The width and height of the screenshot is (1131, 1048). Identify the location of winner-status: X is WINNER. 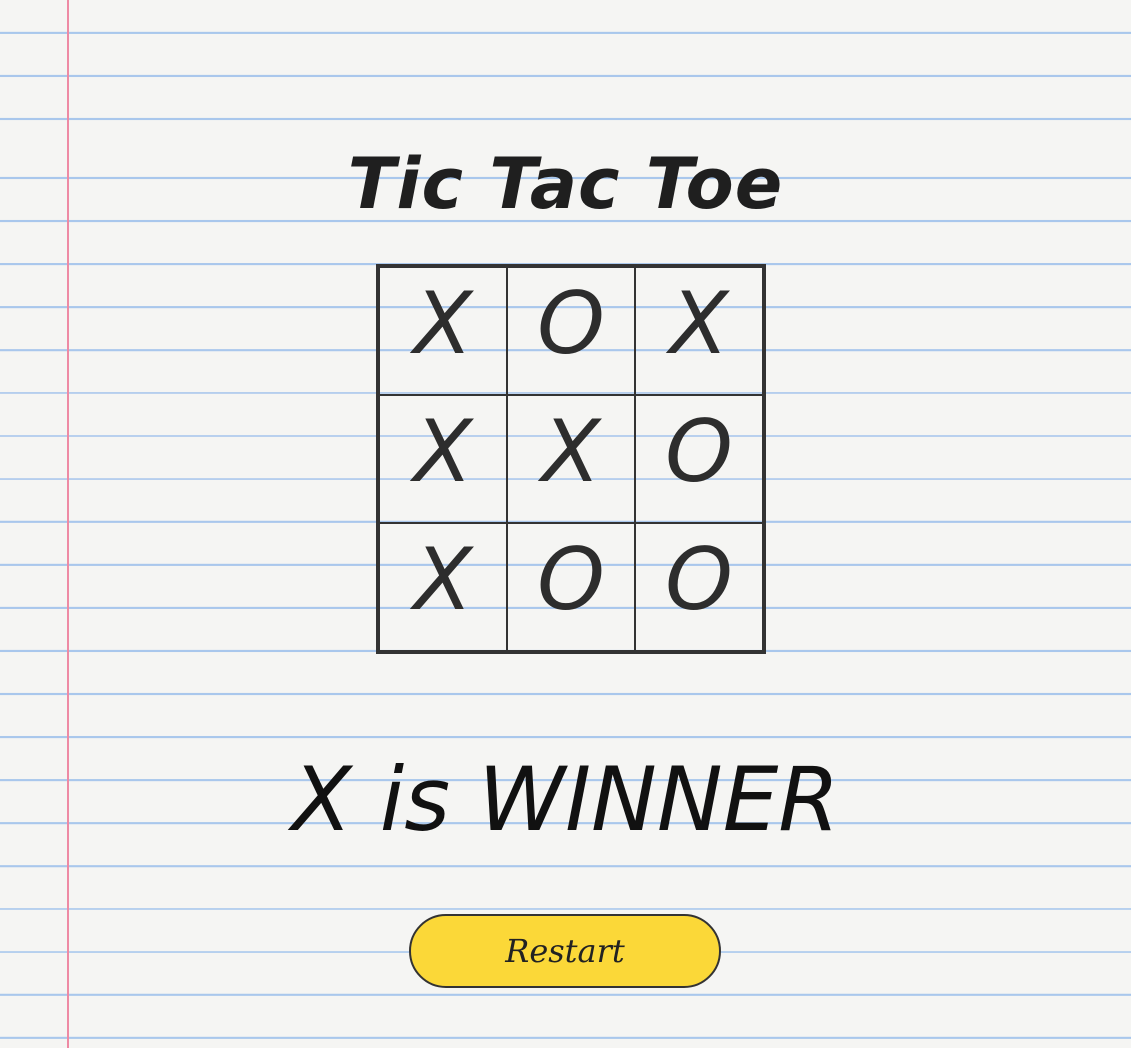
(565, 799).